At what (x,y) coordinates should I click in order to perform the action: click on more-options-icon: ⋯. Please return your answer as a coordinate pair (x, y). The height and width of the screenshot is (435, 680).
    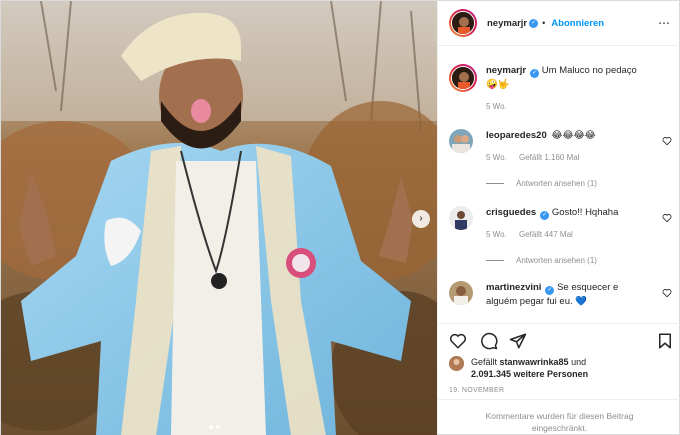
    Looking at the image, I should click on (664, 23).